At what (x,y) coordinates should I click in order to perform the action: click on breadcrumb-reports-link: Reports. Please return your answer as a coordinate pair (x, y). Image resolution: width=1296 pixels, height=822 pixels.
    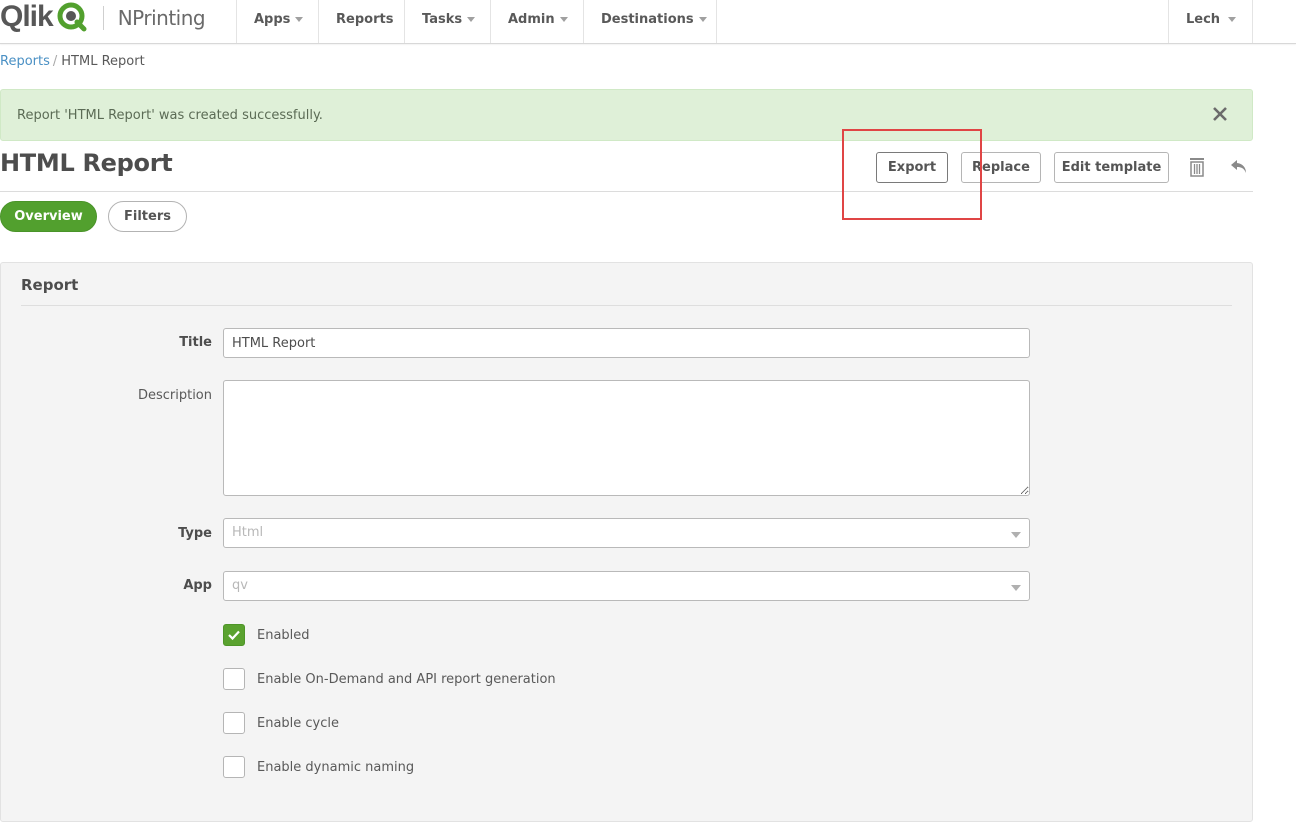
    Looking at the image, I should click on (25, 61).